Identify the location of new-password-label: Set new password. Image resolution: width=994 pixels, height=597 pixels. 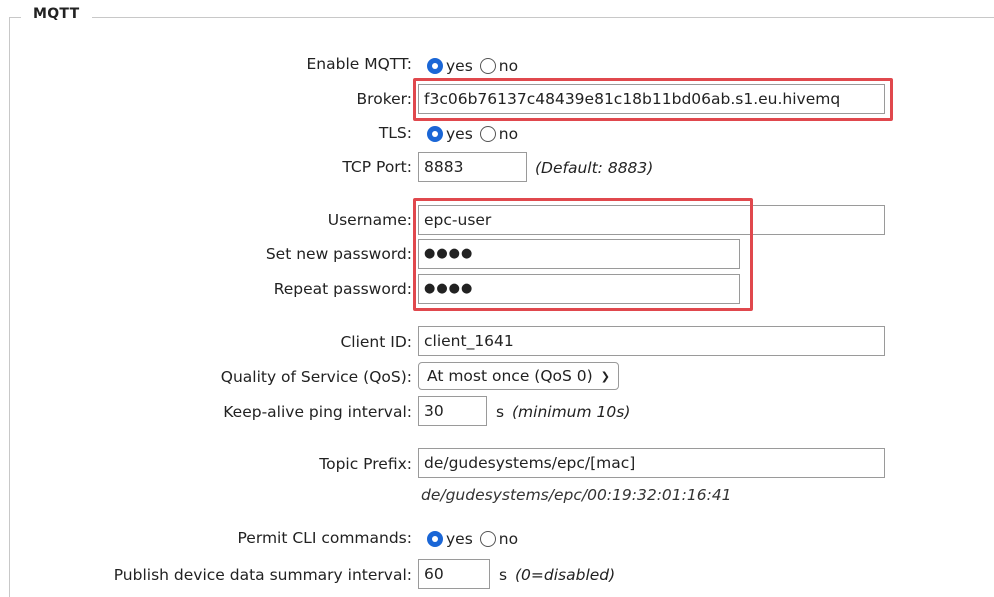
(339, 254).